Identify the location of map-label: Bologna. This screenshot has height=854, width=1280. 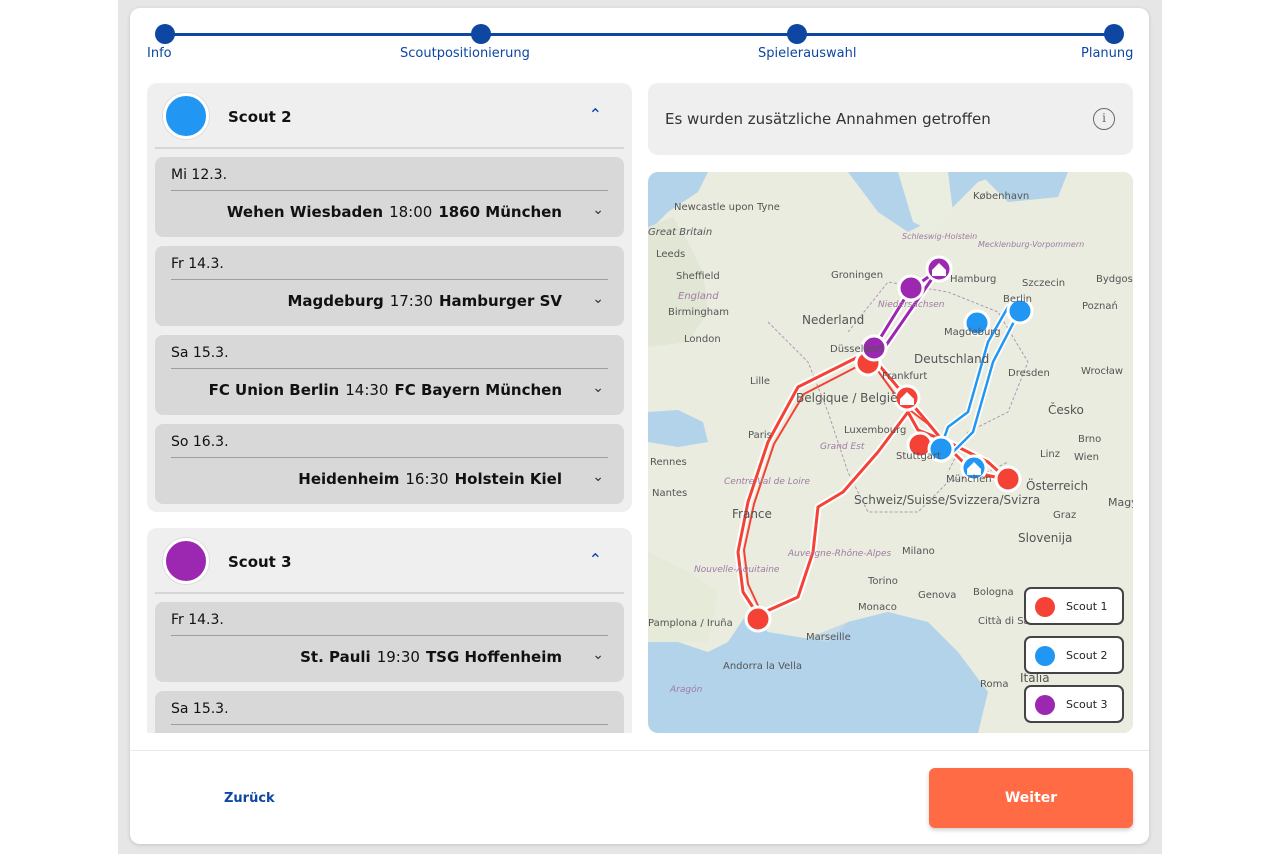
(993, 592).